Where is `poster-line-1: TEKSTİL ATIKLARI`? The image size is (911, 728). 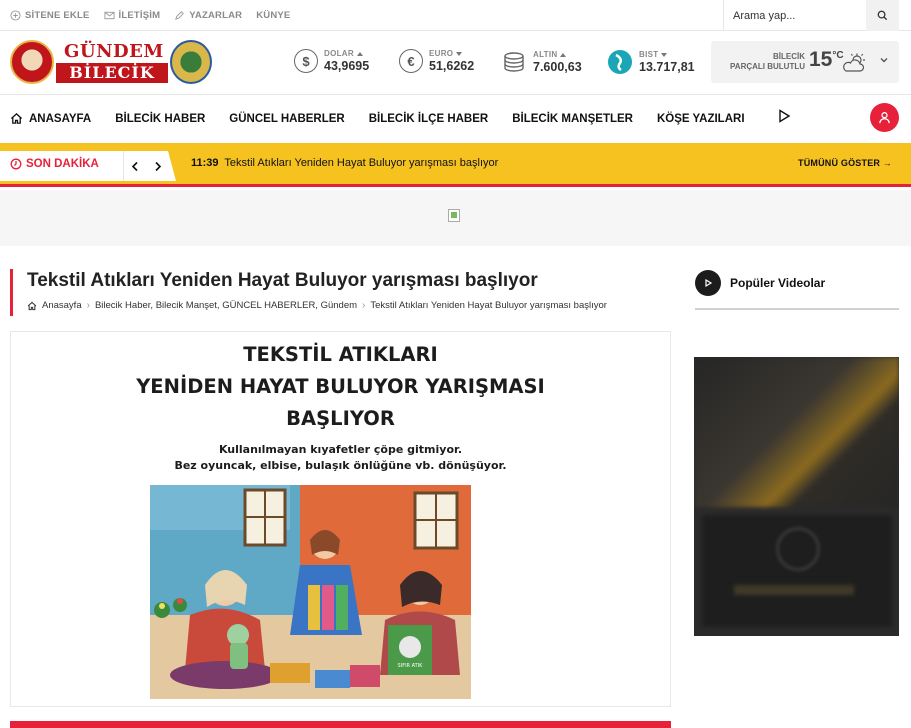
poster-line-1: TEKSTİL ATIKLARI is located at coordinates (340, 354).